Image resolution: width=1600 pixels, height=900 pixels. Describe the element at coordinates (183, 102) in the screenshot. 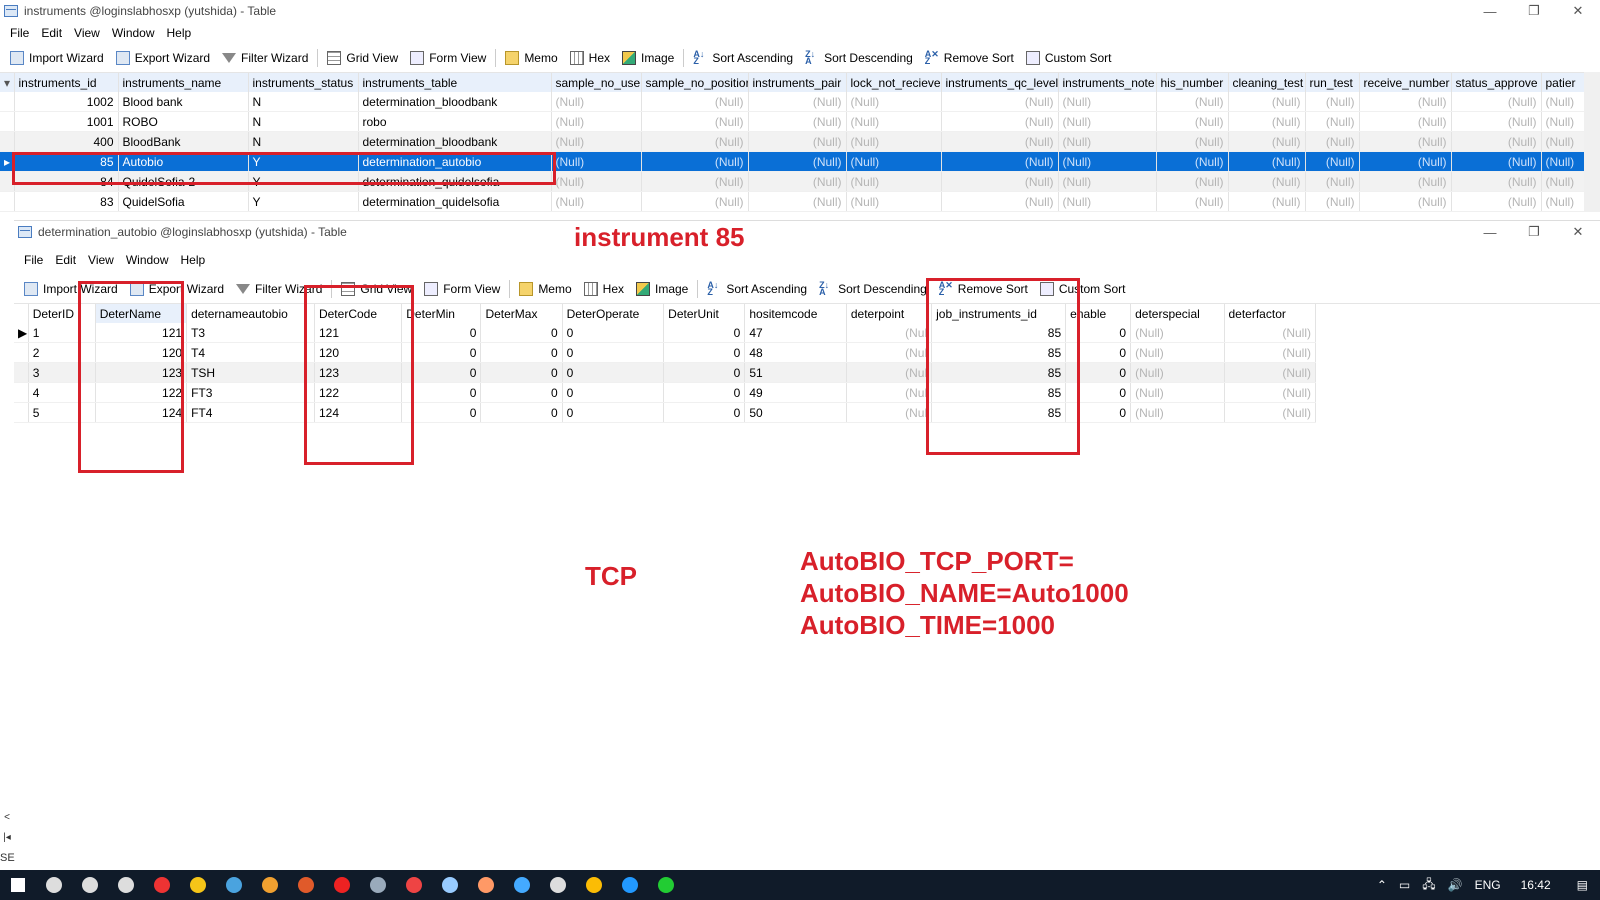

I see `table-cell: Blood bank` at that location.